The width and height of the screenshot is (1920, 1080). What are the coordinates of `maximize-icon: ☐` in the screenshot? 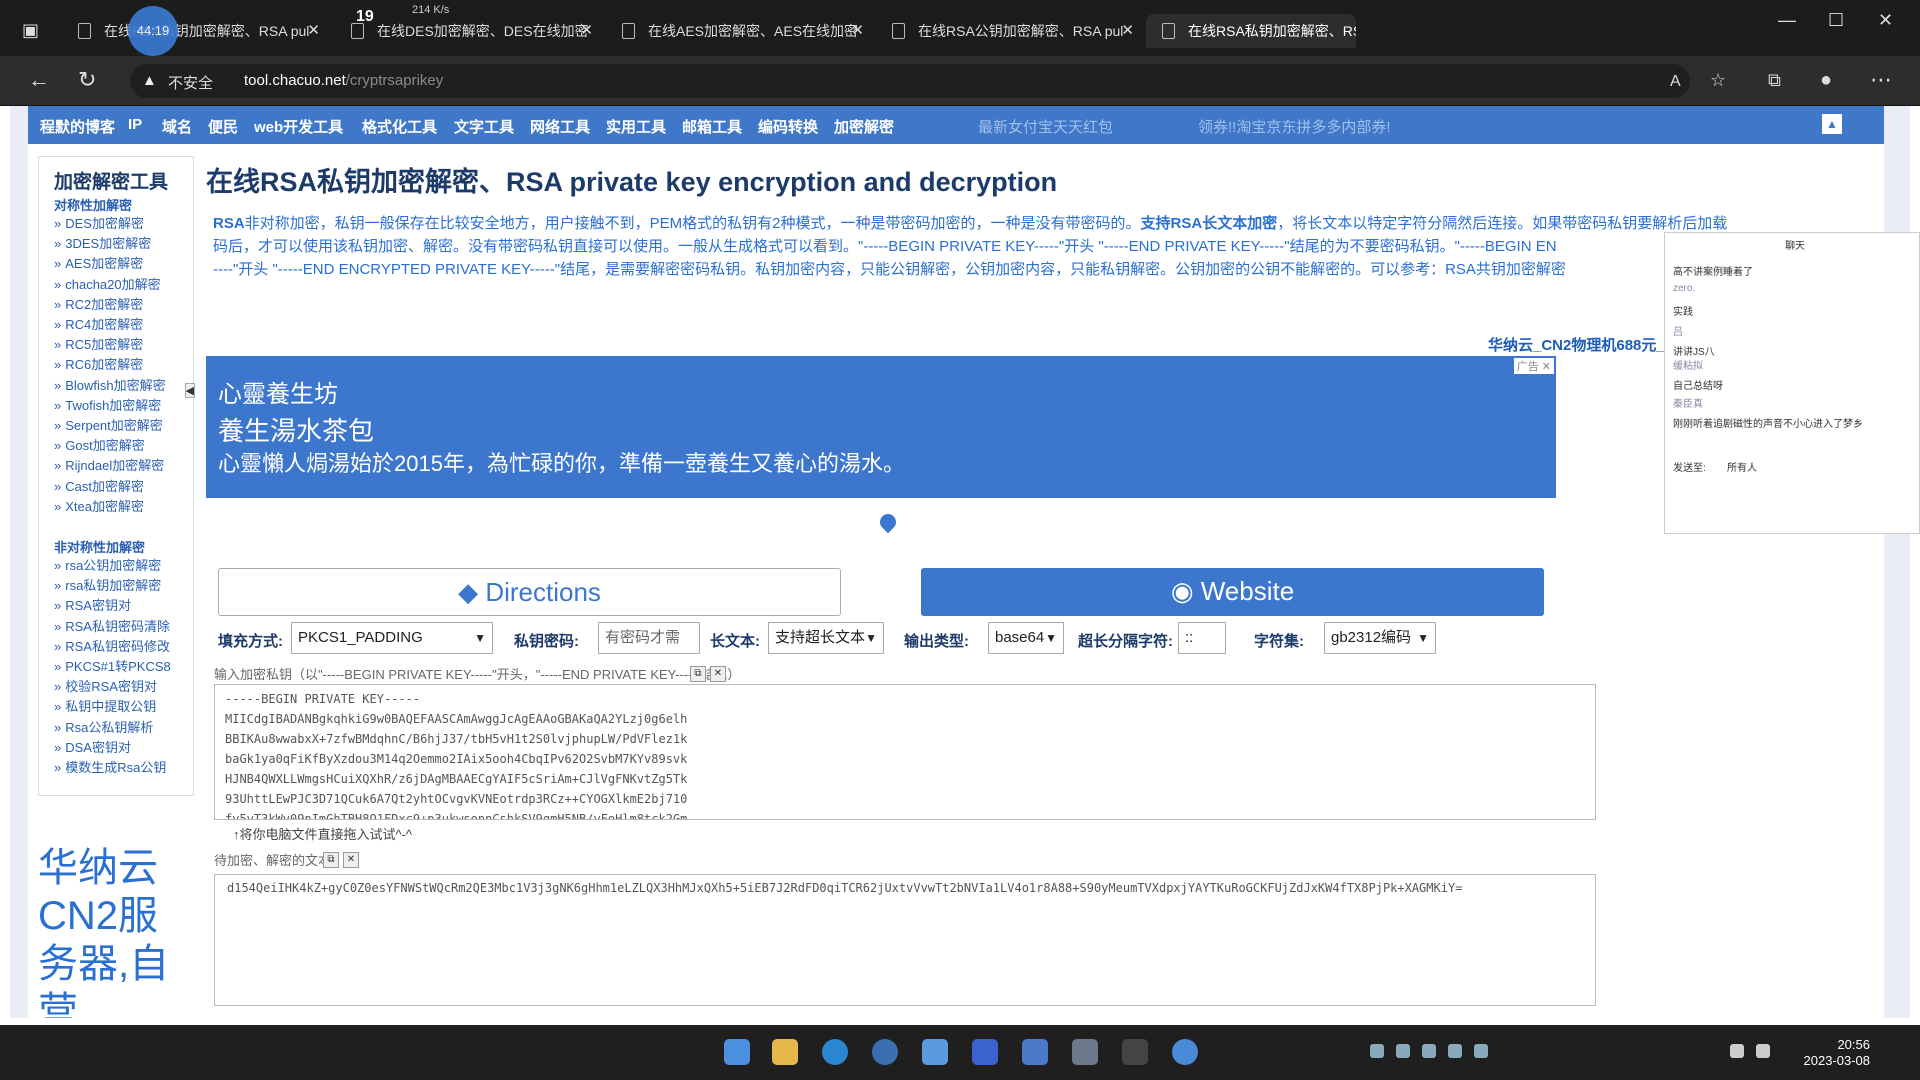 It's located at (1836, 20).